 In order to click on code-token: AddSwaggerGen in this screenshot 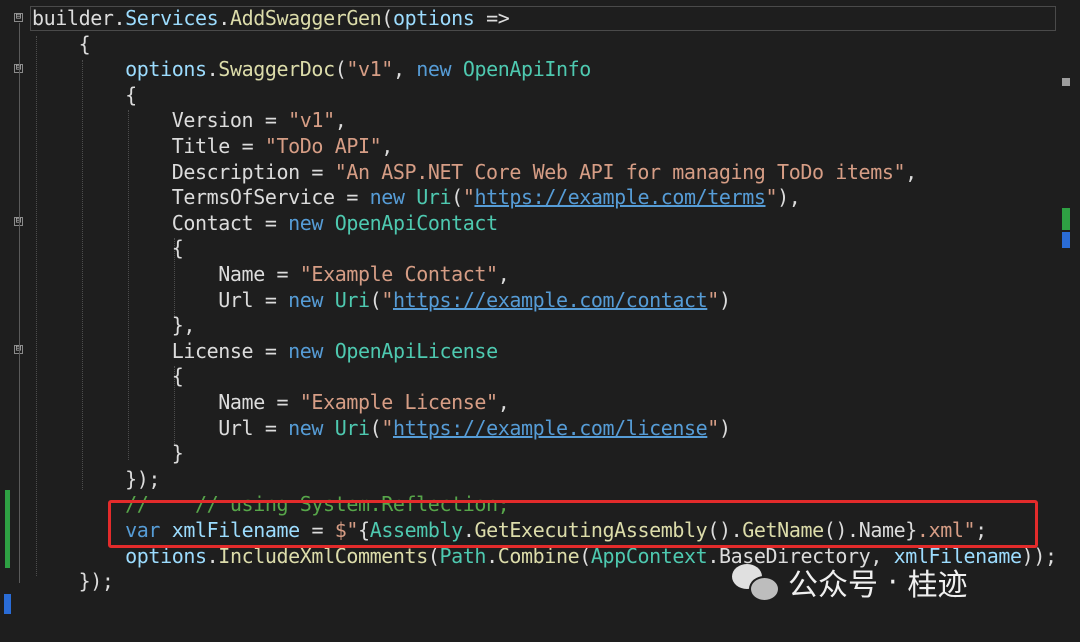, I will do `click(305, 18)`.